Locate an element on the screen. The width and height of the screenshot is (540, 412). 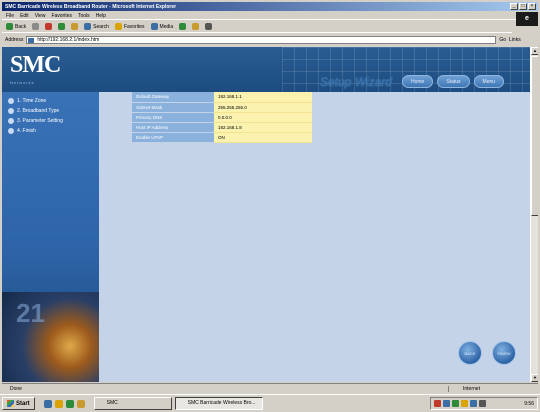
go-button: Go is located at coordinates (502, 40).